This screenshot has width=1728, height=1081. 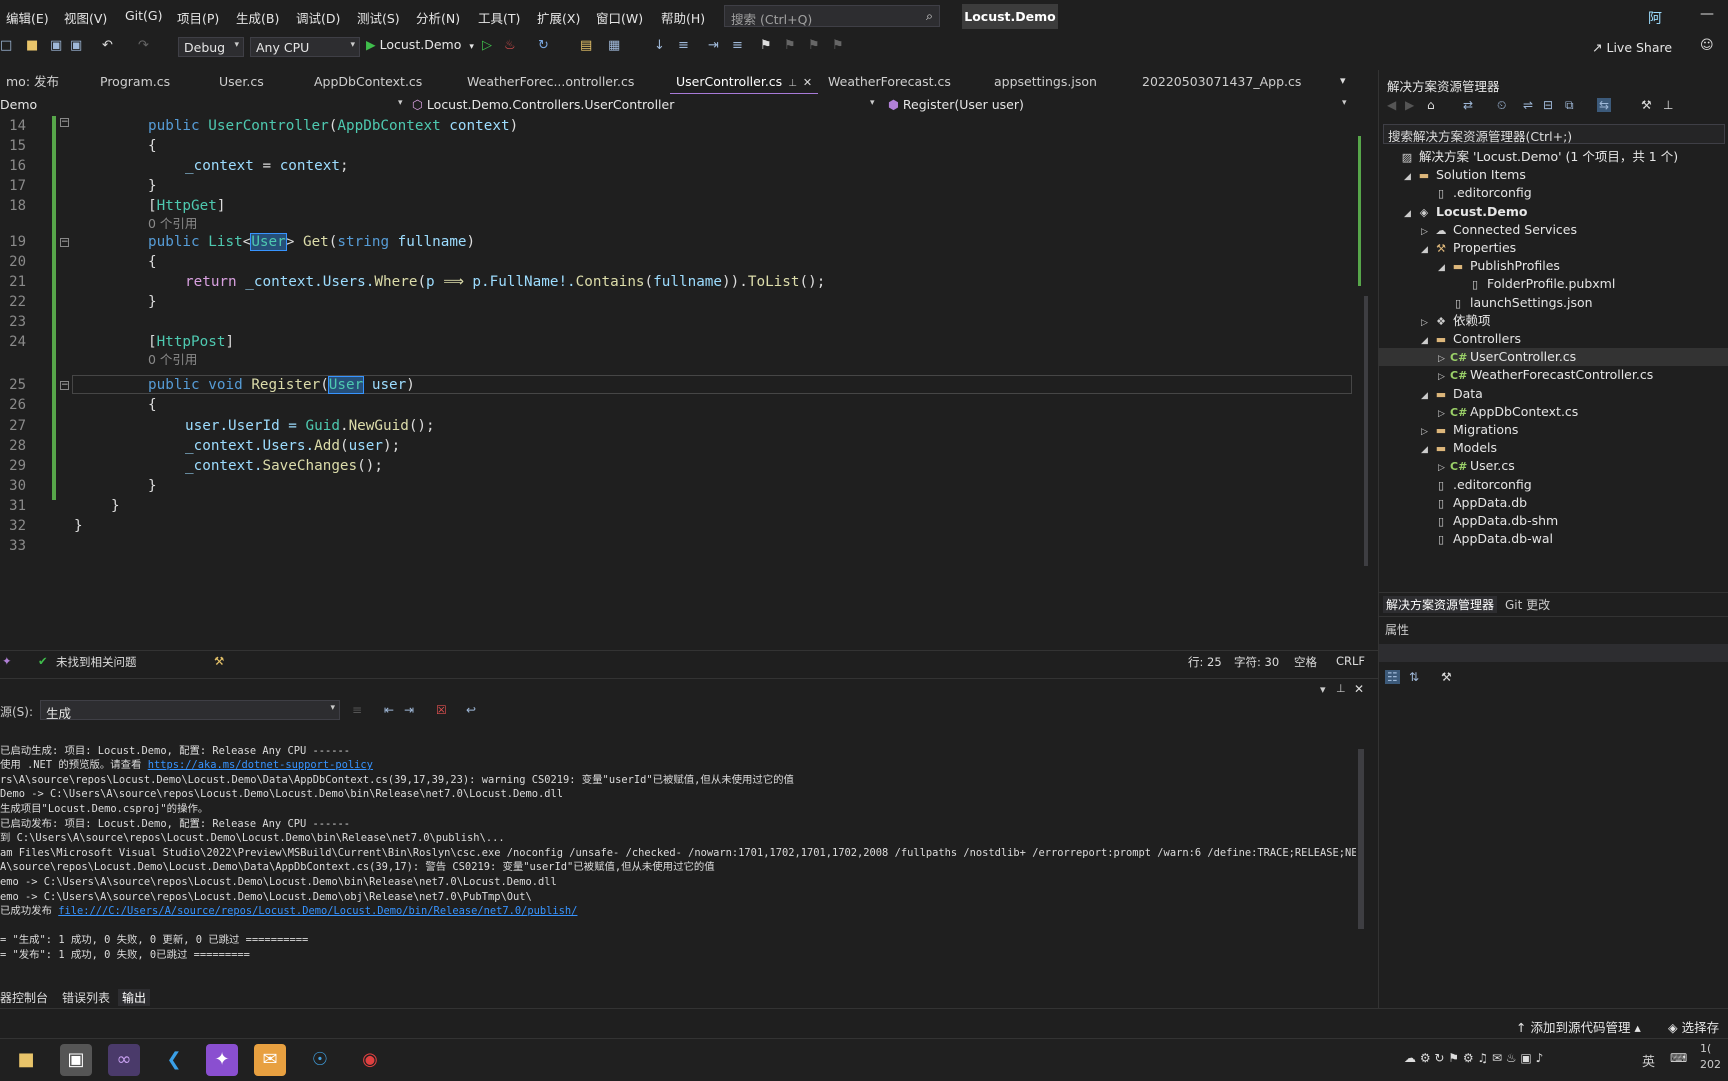 What do you see at coordinates (24, 997) in the screenshot?
I see `tab-package-manager-console: 器控制台` at bounding box center [24, 997].